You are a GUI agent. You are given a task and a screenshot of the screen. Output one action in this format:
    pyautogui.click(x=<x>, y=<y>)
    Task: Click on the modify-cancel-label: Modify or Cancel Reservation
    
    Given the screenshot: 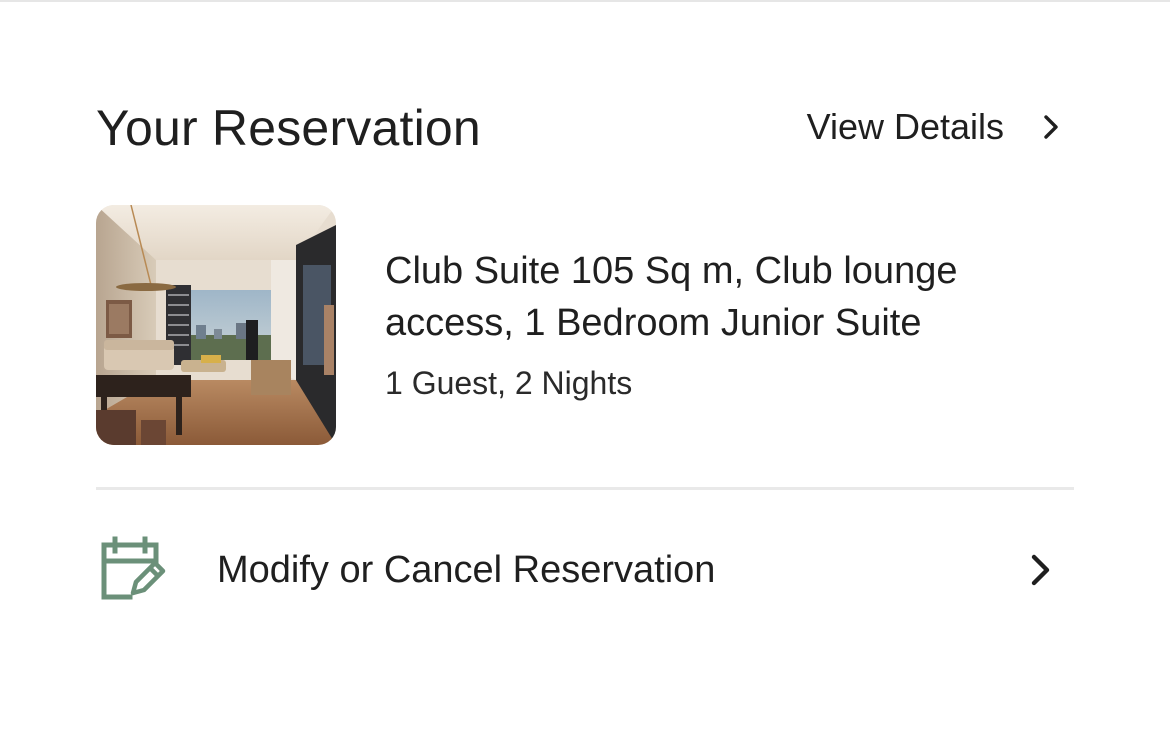 What is the action you would take?
    pyautogui.click(x=466, y=570)
    